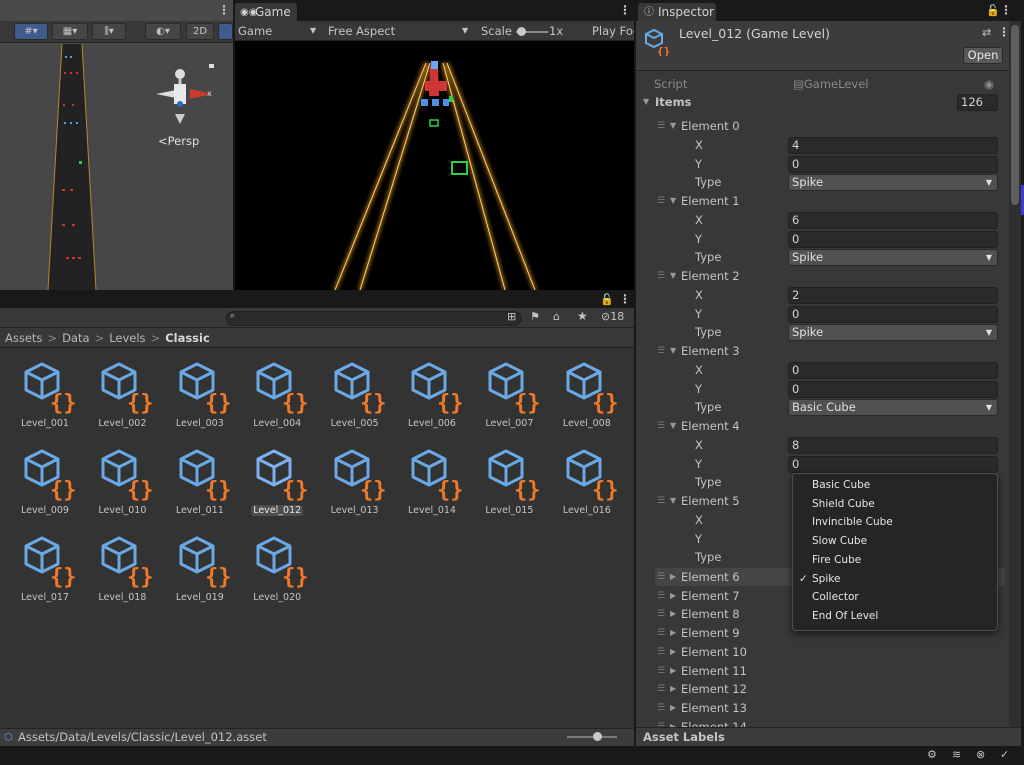 The image size is (1024, 765). I want to click on asset-item: {} Level_010, so click(122, 480).